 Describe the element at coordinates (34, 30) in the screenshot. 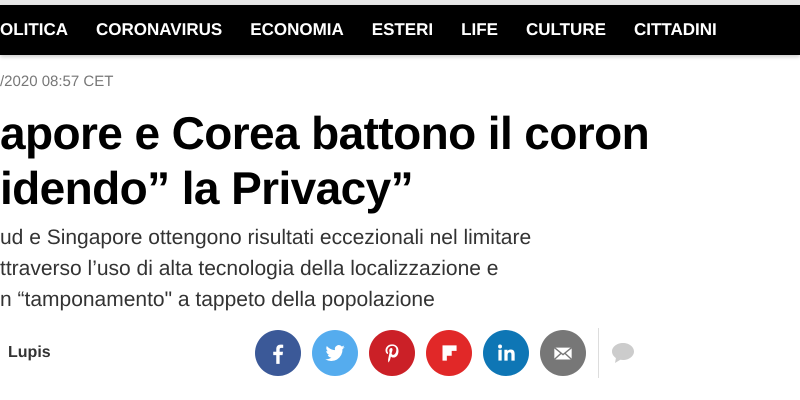

I see `nav-link: OLITICA` at that location.